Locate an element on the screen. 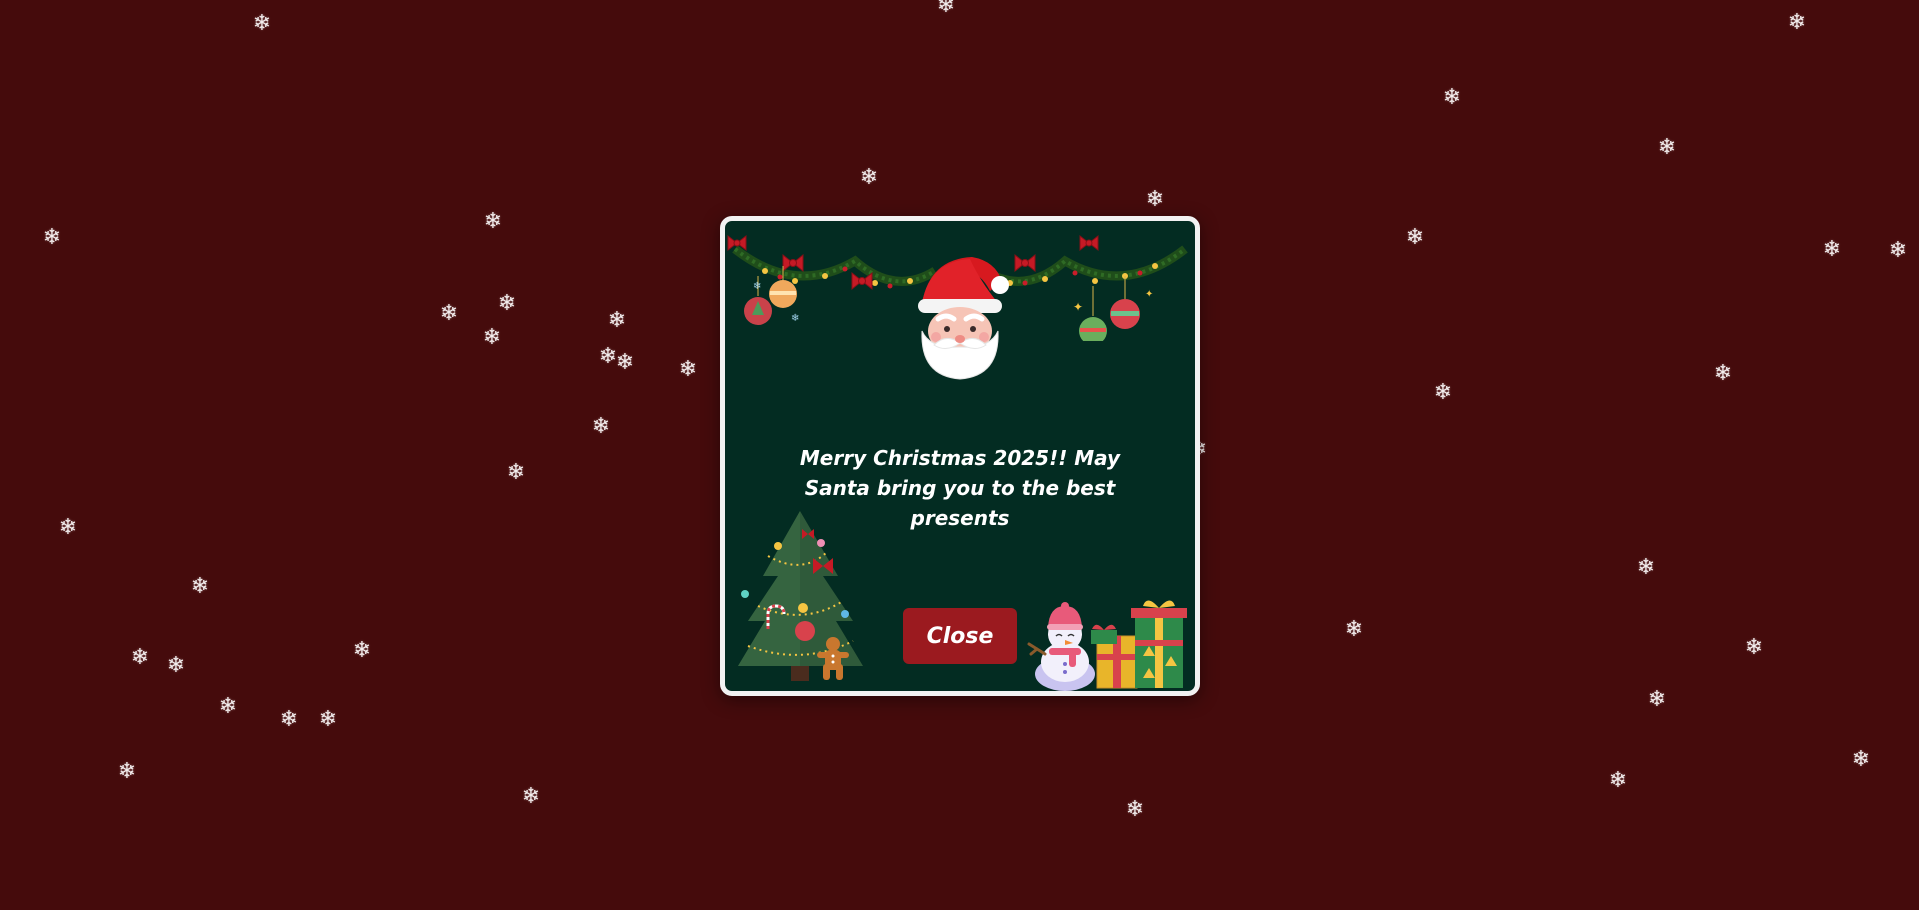 This screenshot has width=1919, height=910. santa-icon is located at coordinates (963, 318).